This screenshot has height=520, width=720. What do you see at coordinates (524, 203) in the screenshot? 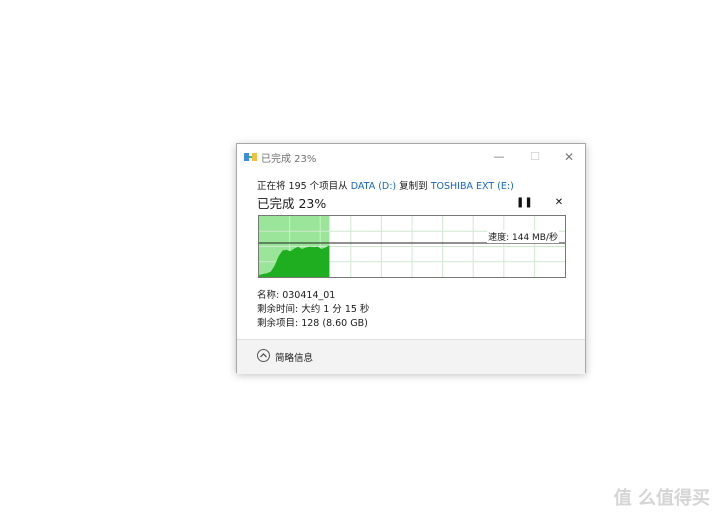
I see `pause-button: ❚❚` at bounding box center [524, 203].